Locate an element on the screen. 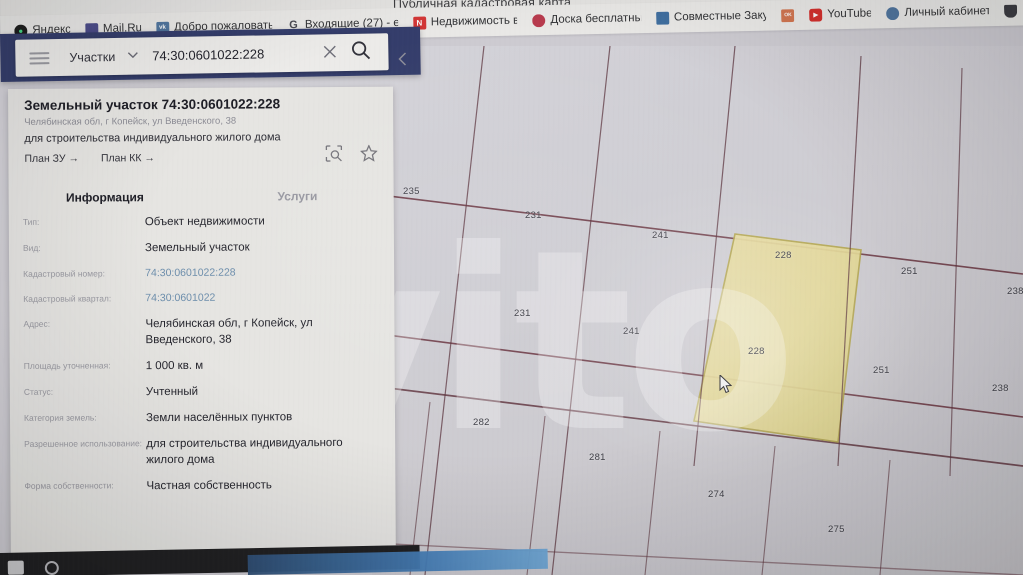 This screenshot has width=1023, height=575. chevron-down-icon is located at coordinates (132, 56).